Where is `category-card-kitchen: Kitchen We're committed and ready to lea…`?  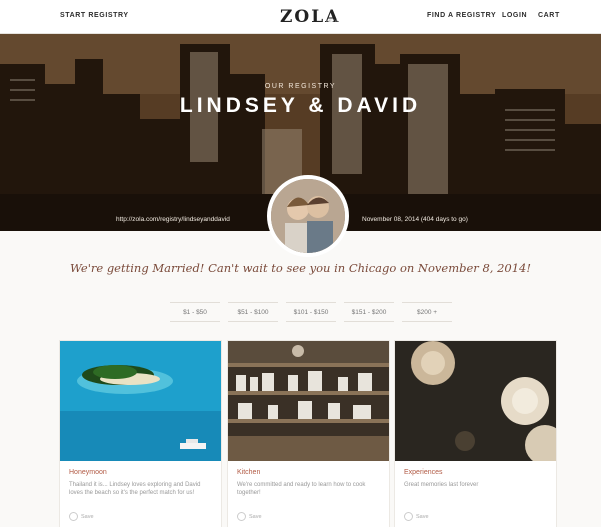 category-card-kitchen: Kitchen We're committed and ready to lea… is located at coordinates (308, 433).